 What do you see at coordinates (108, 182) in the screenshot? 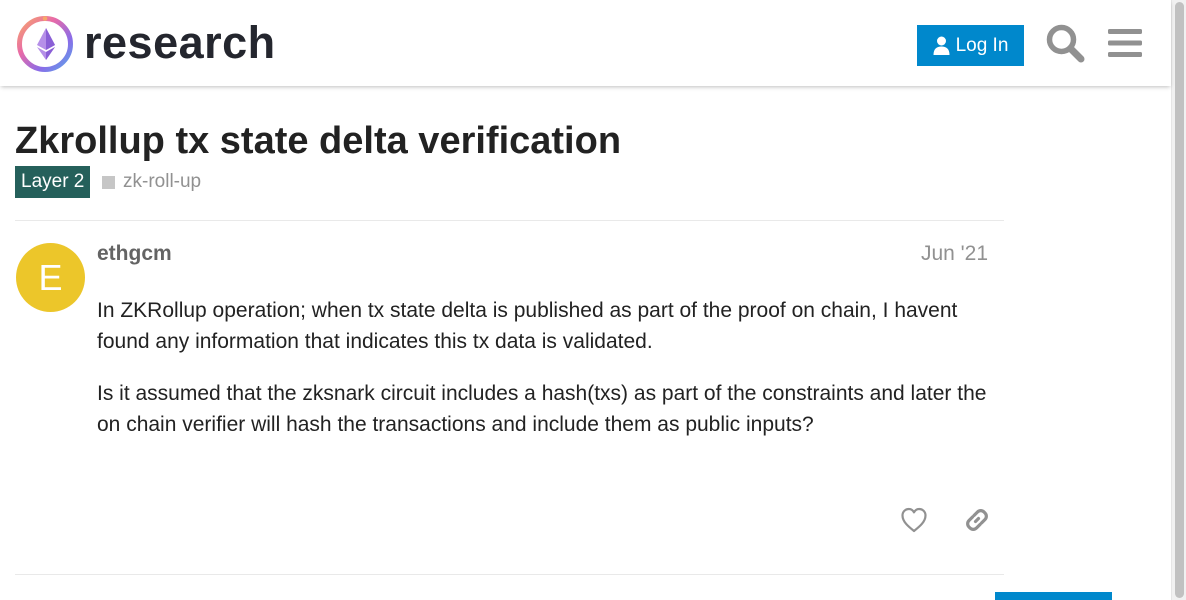
I see `tag-square-icon` at bounding box center [108, 182].